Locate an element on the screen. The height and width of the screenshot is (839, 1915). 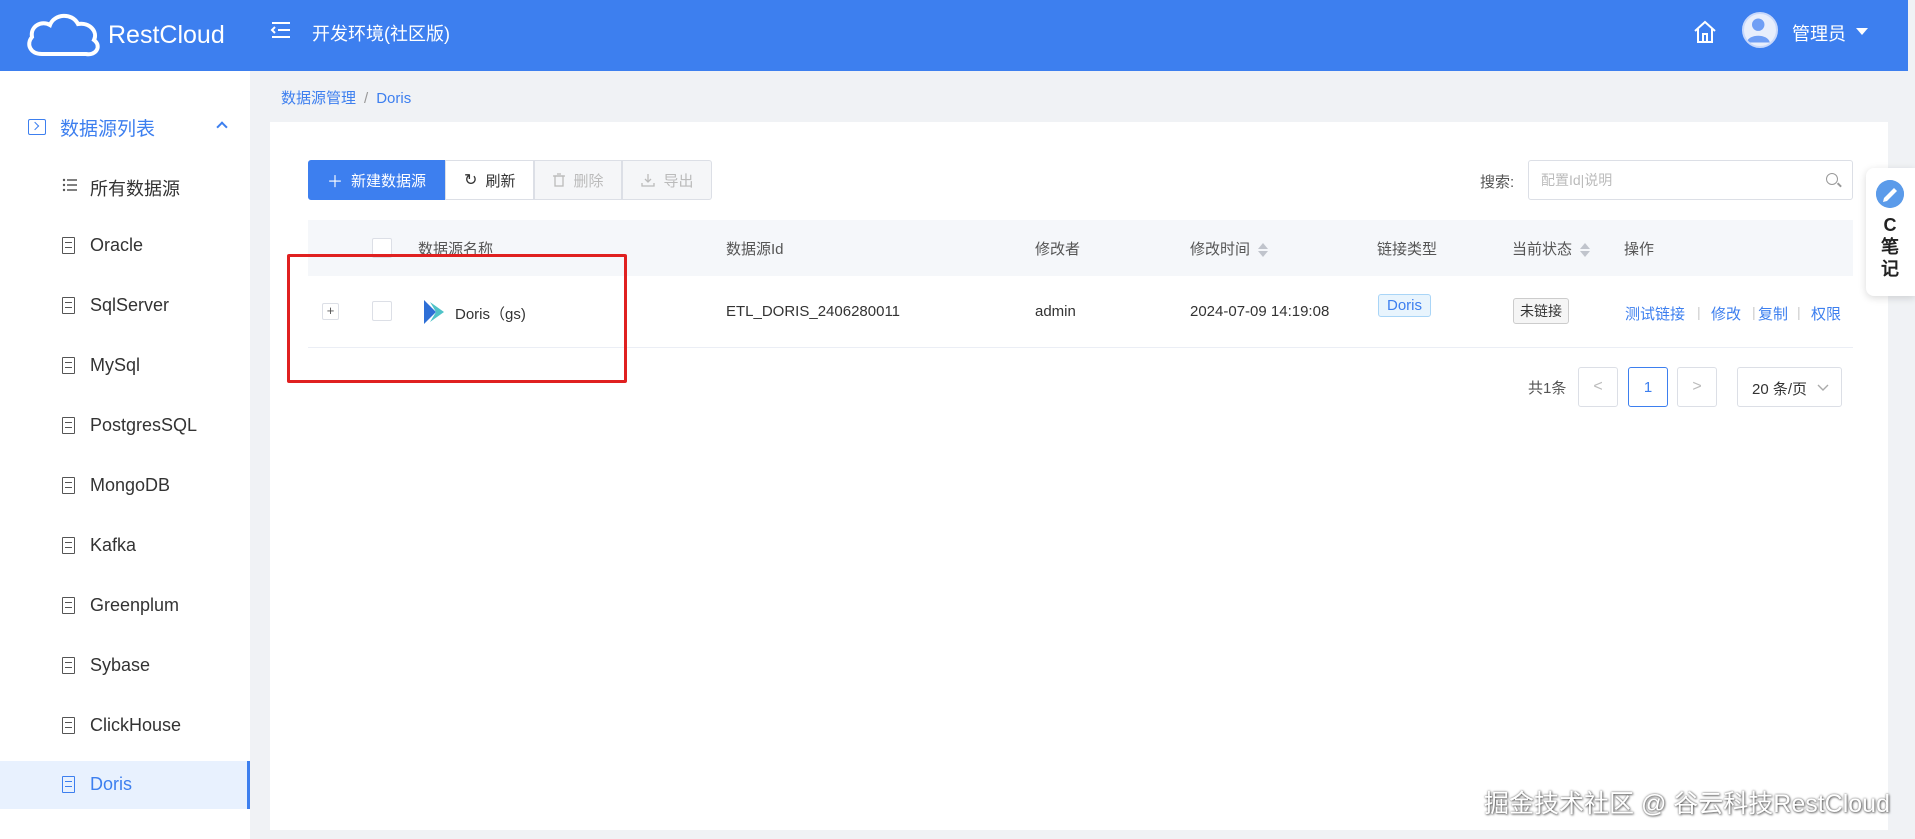
chevron-down-icon is located at coordinates (1823, 387).